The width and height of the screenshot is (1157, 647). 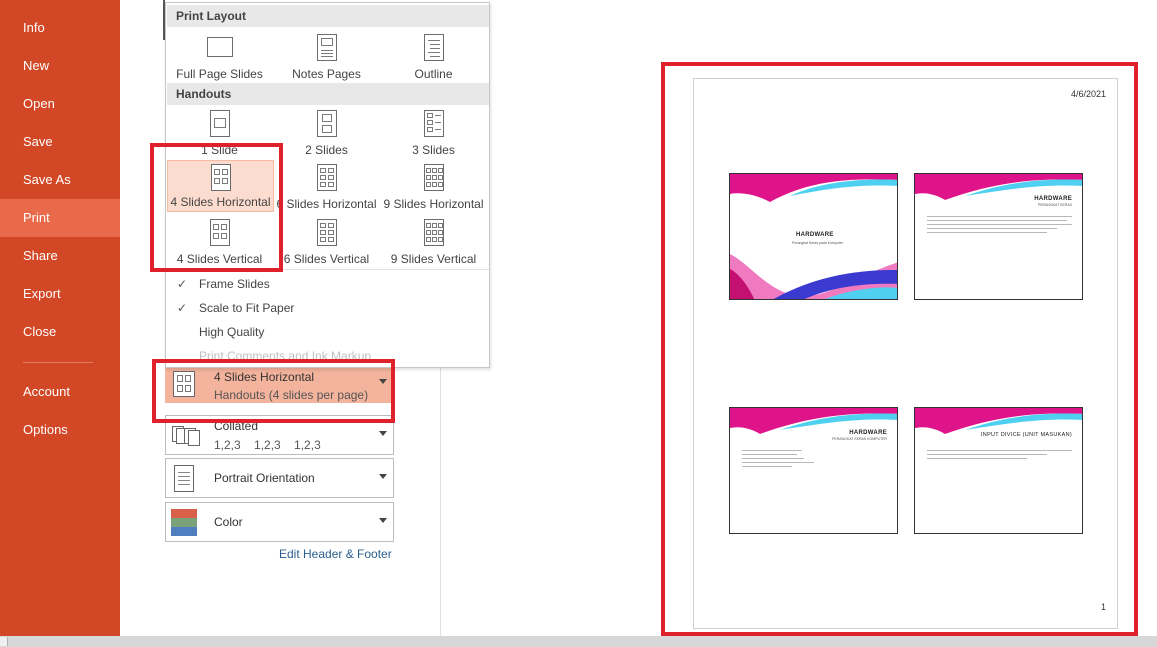 What do you see at coordinates (232, 332) in the screenshot?
I see `option-label: High Quality` at bounding box center [232, 332].